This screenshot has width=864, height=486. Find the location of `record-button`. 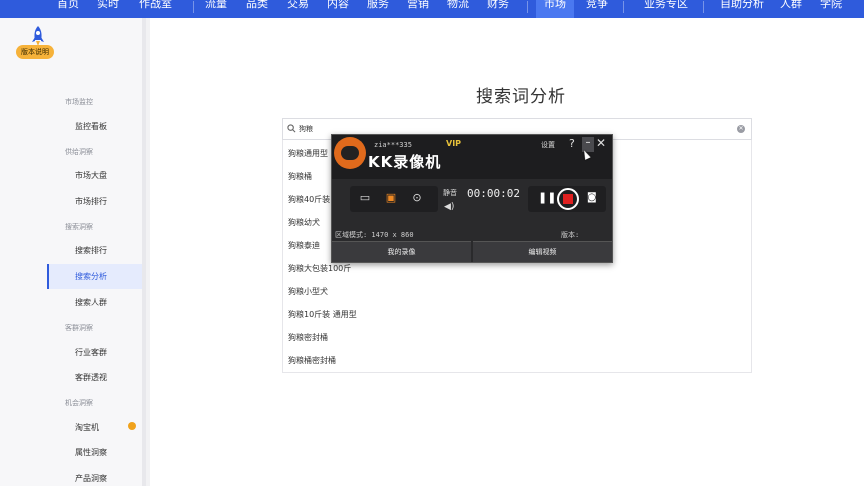

record-button is located at coordinates (568, 199).